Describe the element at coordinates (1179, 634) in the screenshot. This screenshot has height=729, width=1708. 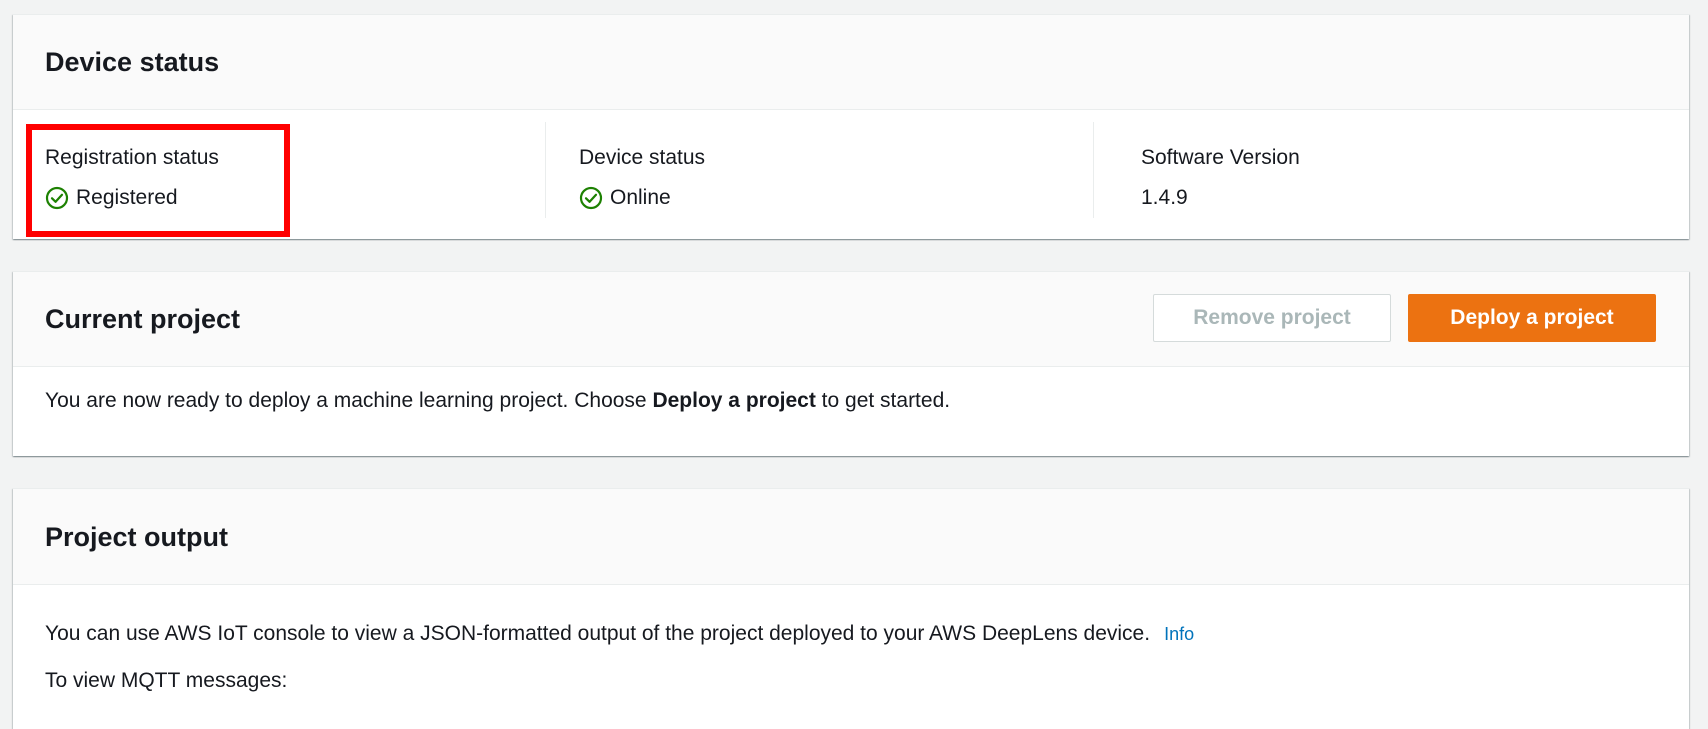
I see `info-link: Info` at that location.